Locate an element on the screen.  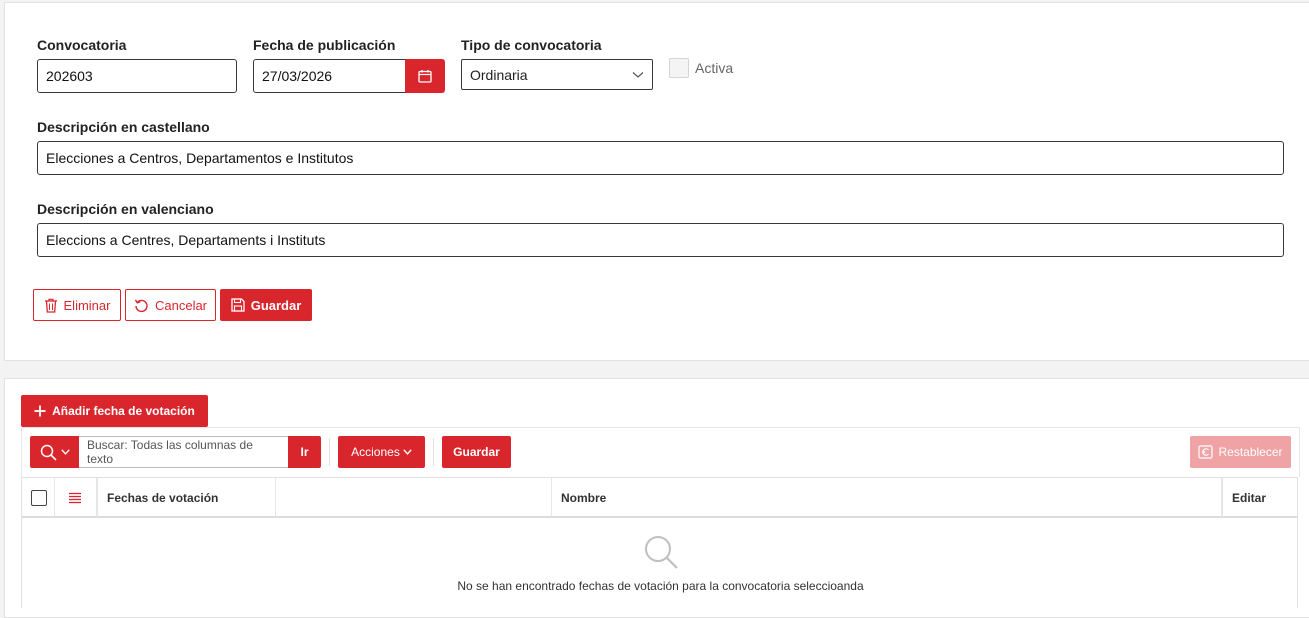
select-all-checkbox is located at coordinates (39, 497).